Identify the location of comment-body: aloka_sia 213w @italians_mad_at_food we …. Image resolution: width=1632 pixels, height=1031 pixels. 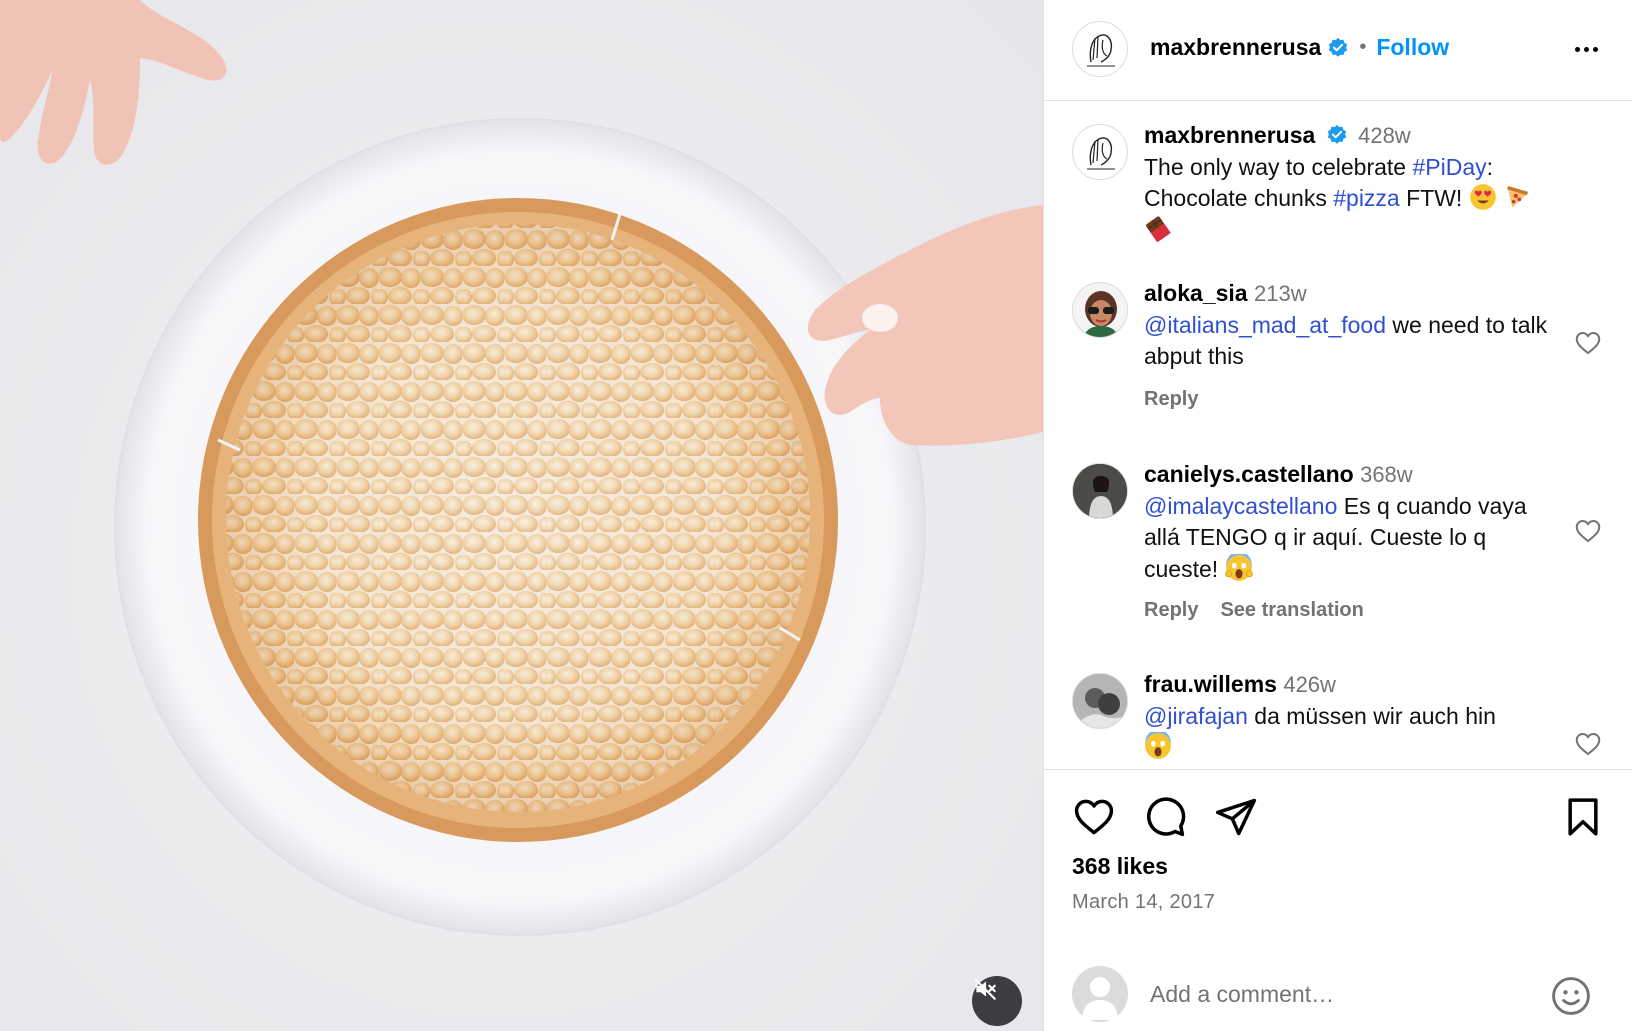
(1349, 325).